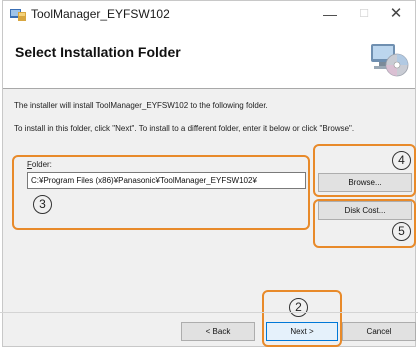  I want to click on callout-number-2: 2, so click(298, 307).